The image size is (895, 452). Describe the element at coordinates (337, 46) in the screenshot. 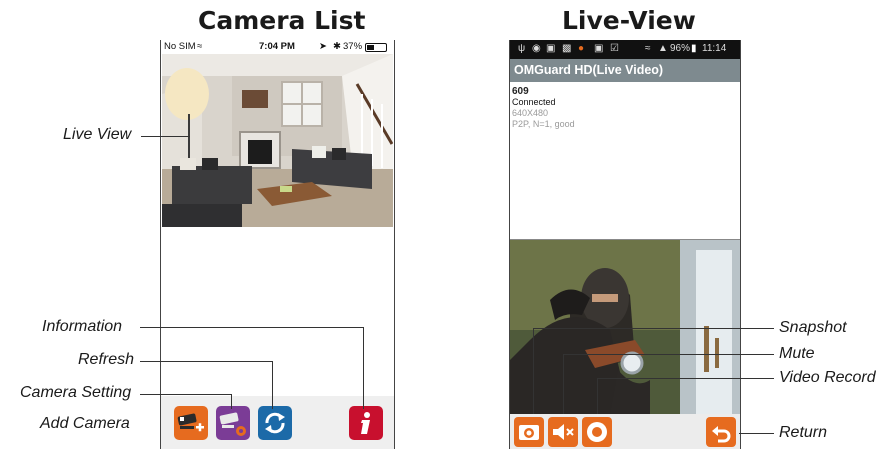

I see `bluetooth-icon: ✱` at that location.